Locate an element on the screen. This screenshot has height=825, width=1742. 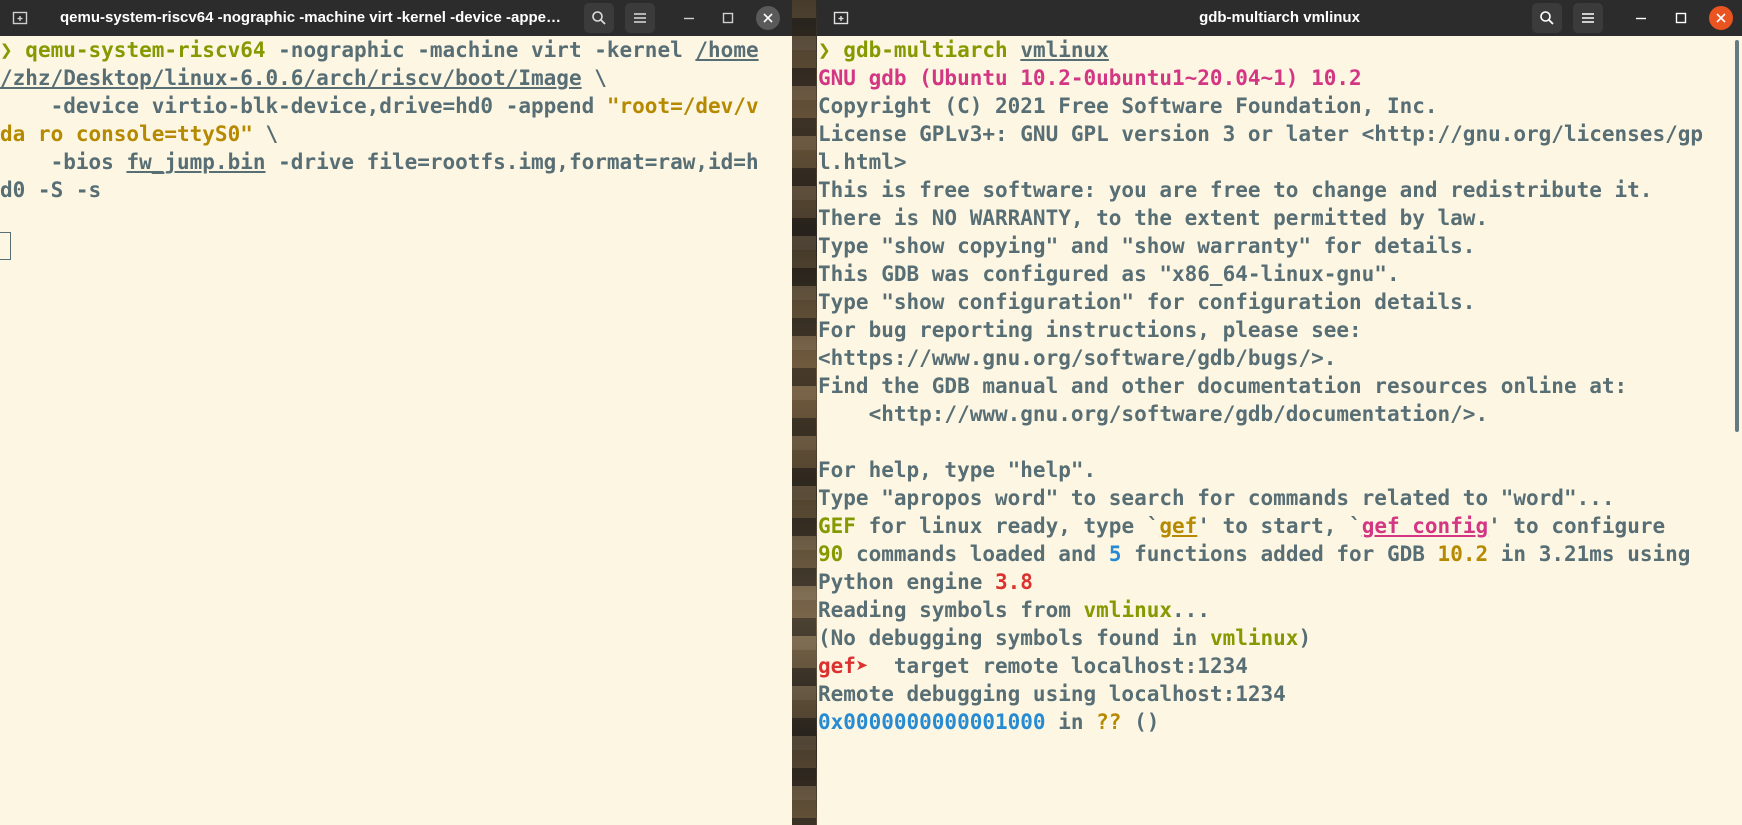
terminal-text: /home is located at coordinates (727, 50).